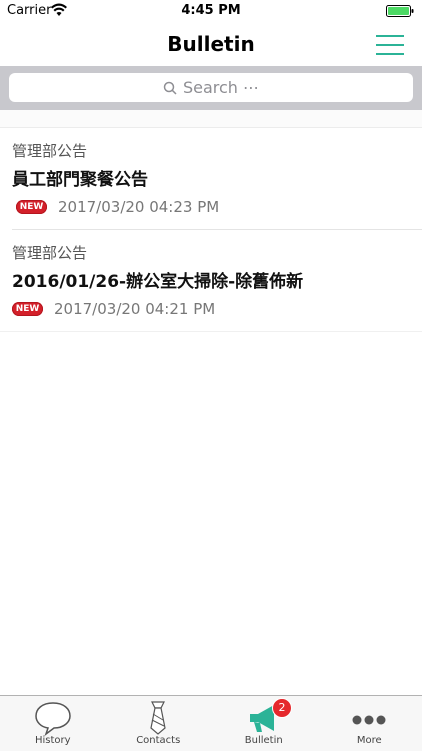  I want to click on menu-icon, so click(390, 36).